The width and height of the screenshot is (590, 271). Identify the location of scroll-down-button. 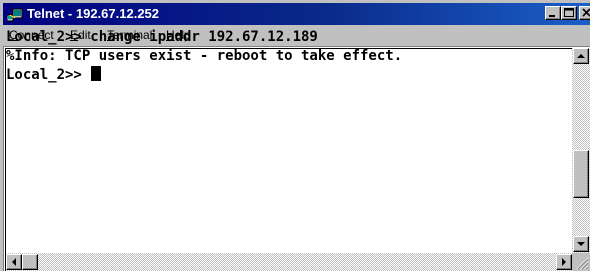
(581, 244).